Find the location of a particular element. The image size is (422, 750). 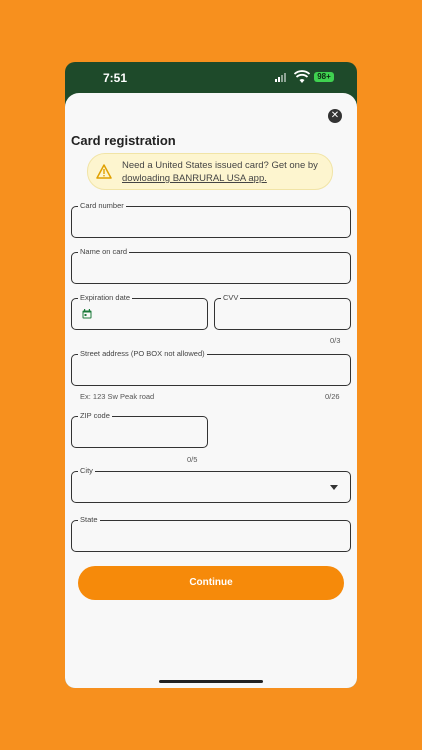

page-title: Card registration is located at coordinates (123, 140).